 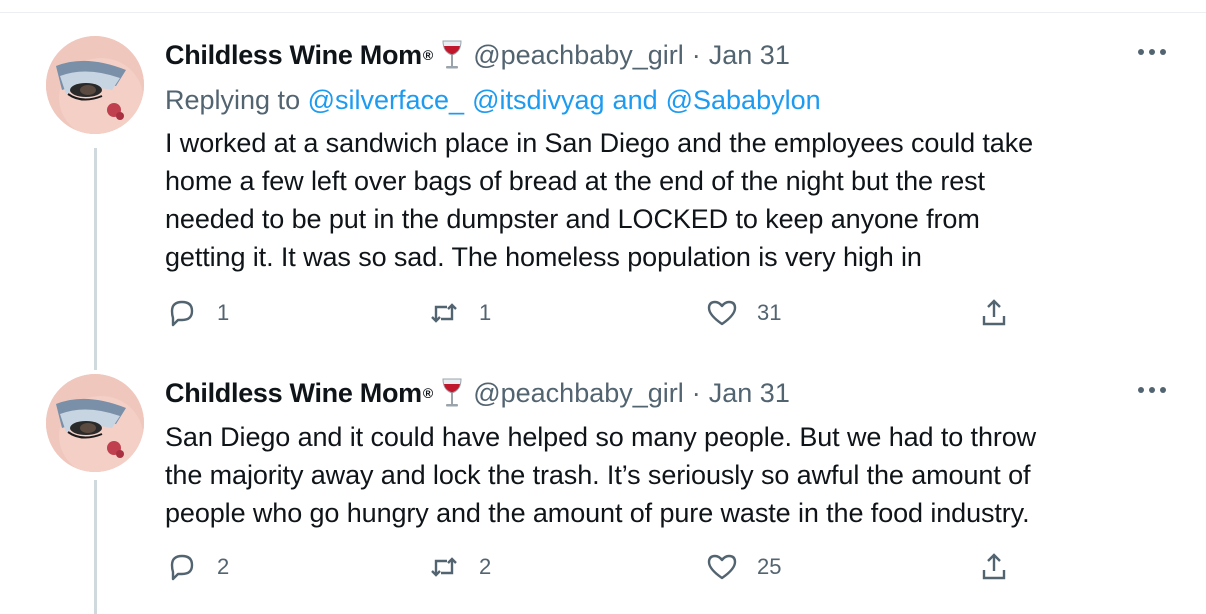 I want to click on retweet-count: 2, so click(x=485, y=566).